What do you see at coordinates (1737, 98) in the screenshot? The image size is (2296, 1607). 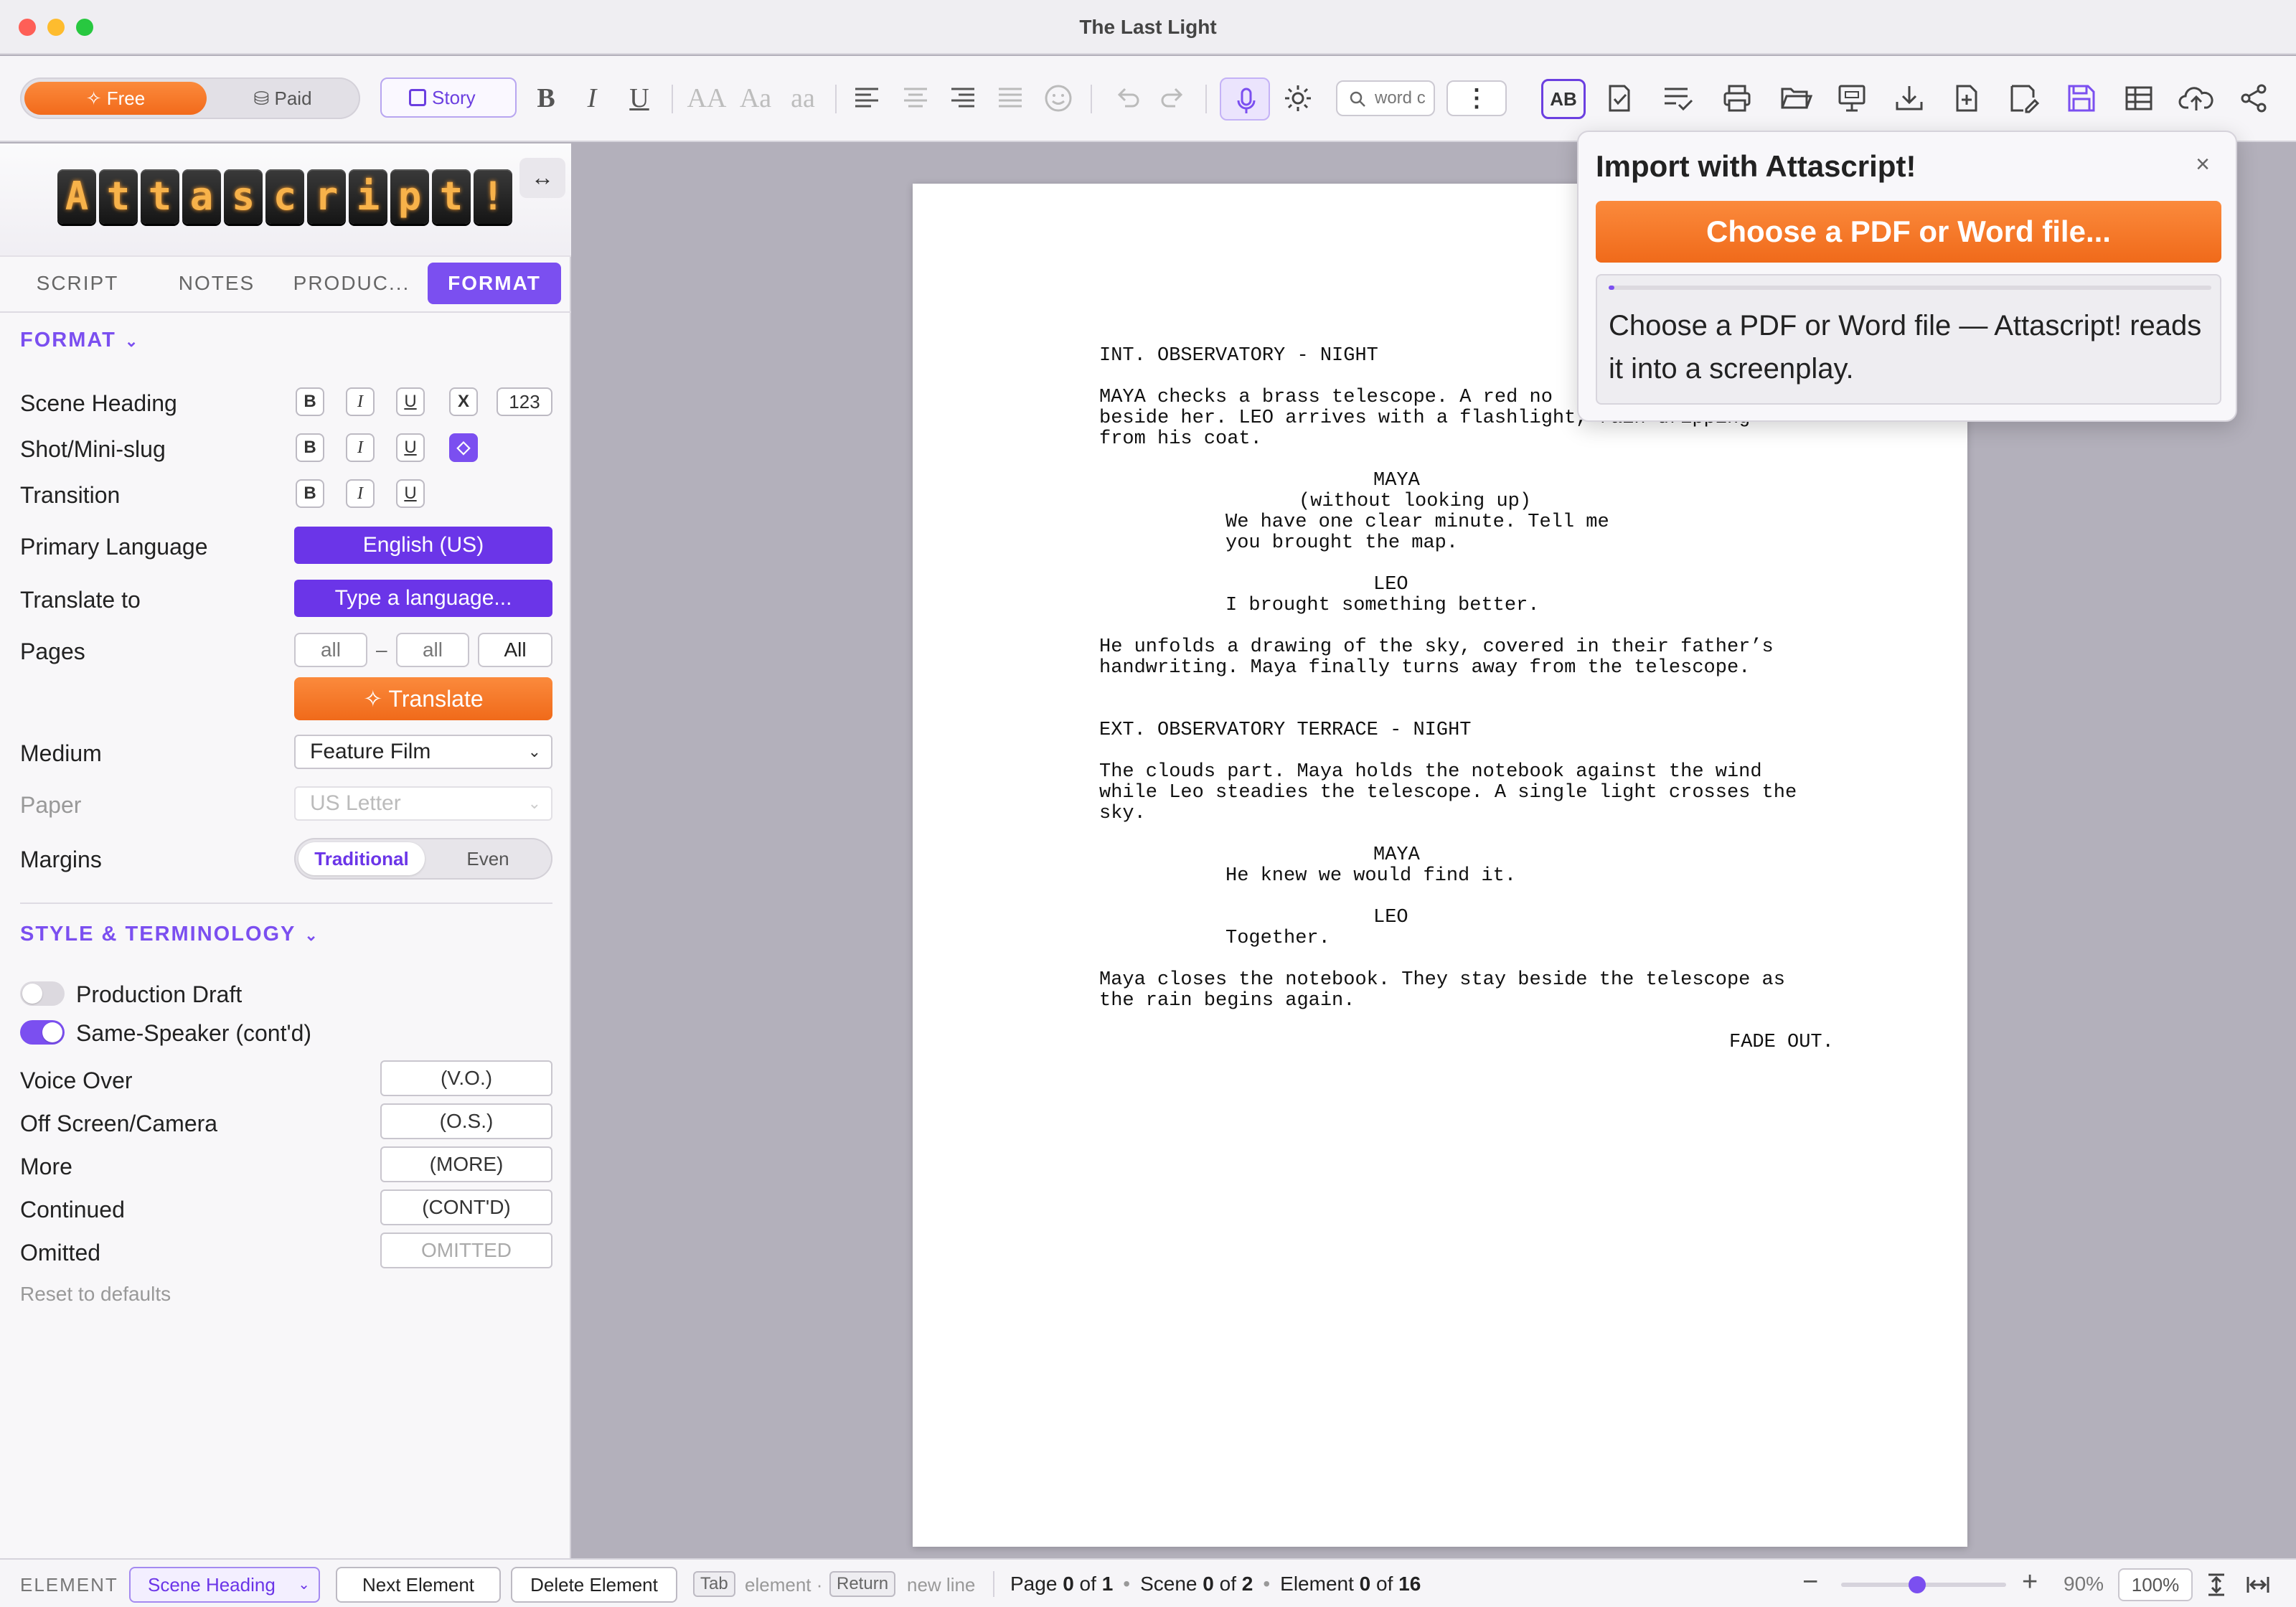 I see `print-icon` at bounding box center [1737, 98].